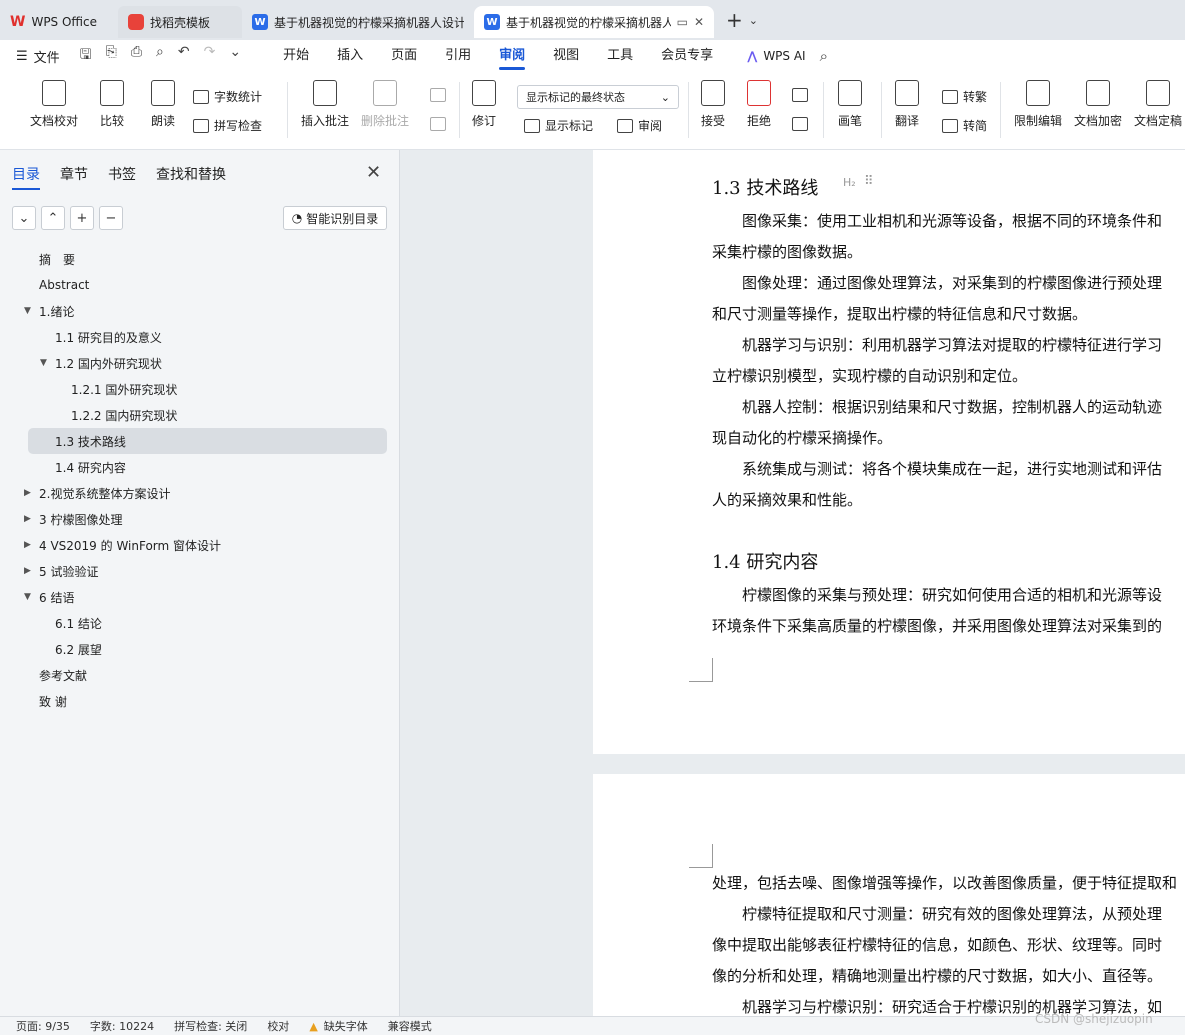  I want to click on collapse-chevron-up-icon: ⌃, so click(53, 218).